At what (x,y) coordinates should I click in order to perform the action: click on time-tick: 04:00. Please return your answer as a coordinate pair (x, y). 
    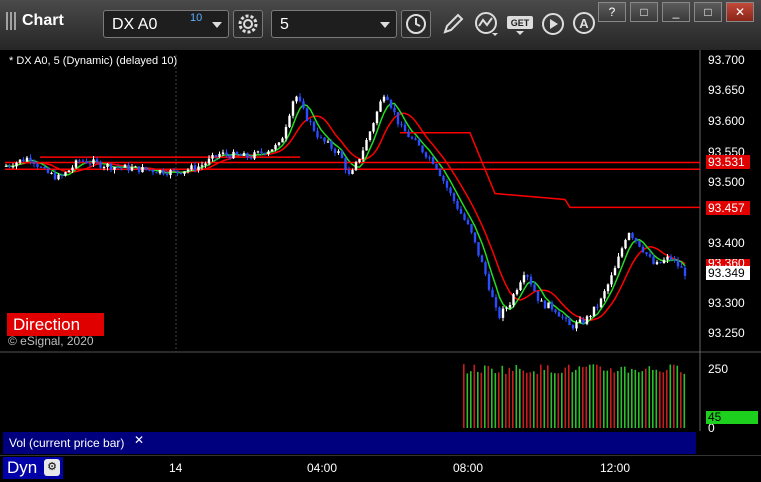
    Looking at the image, I should click on (322, 468).